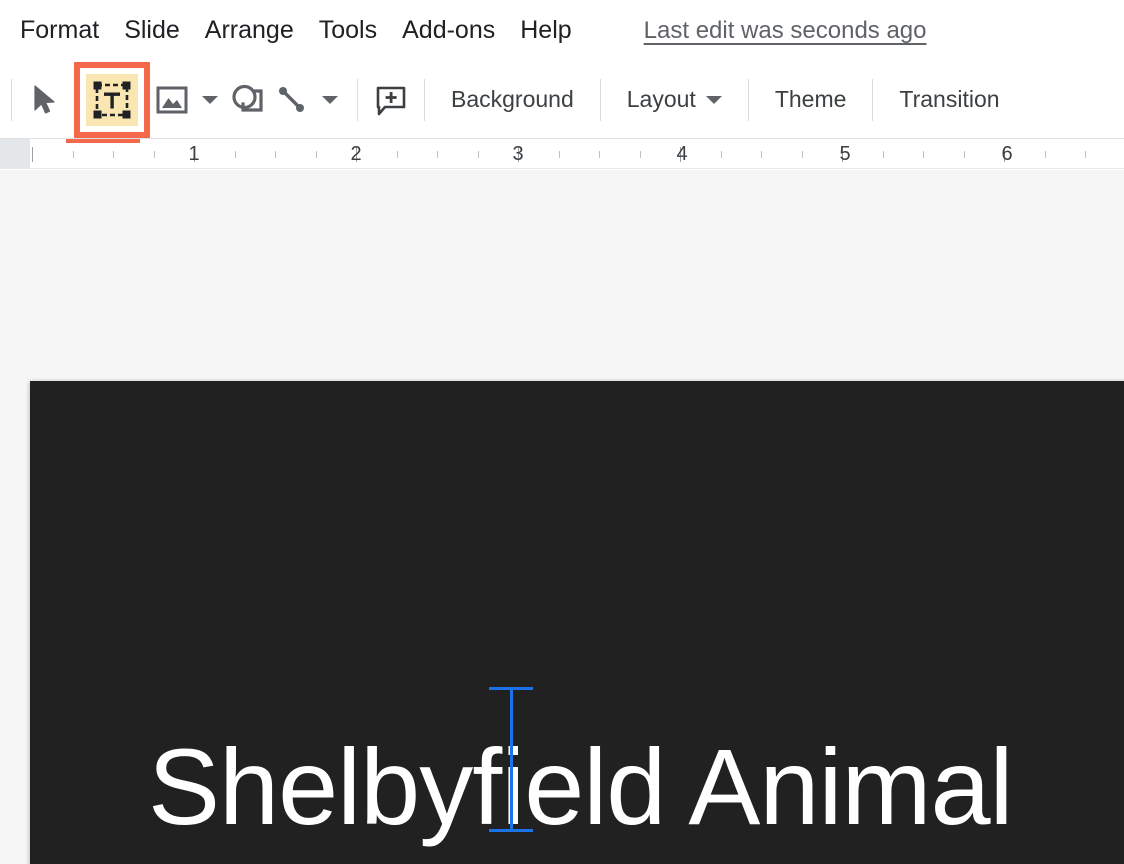 This screenshot has height=864, width=1124. I want to click on menu-item-arrange: Arrange, so click(249, 30).